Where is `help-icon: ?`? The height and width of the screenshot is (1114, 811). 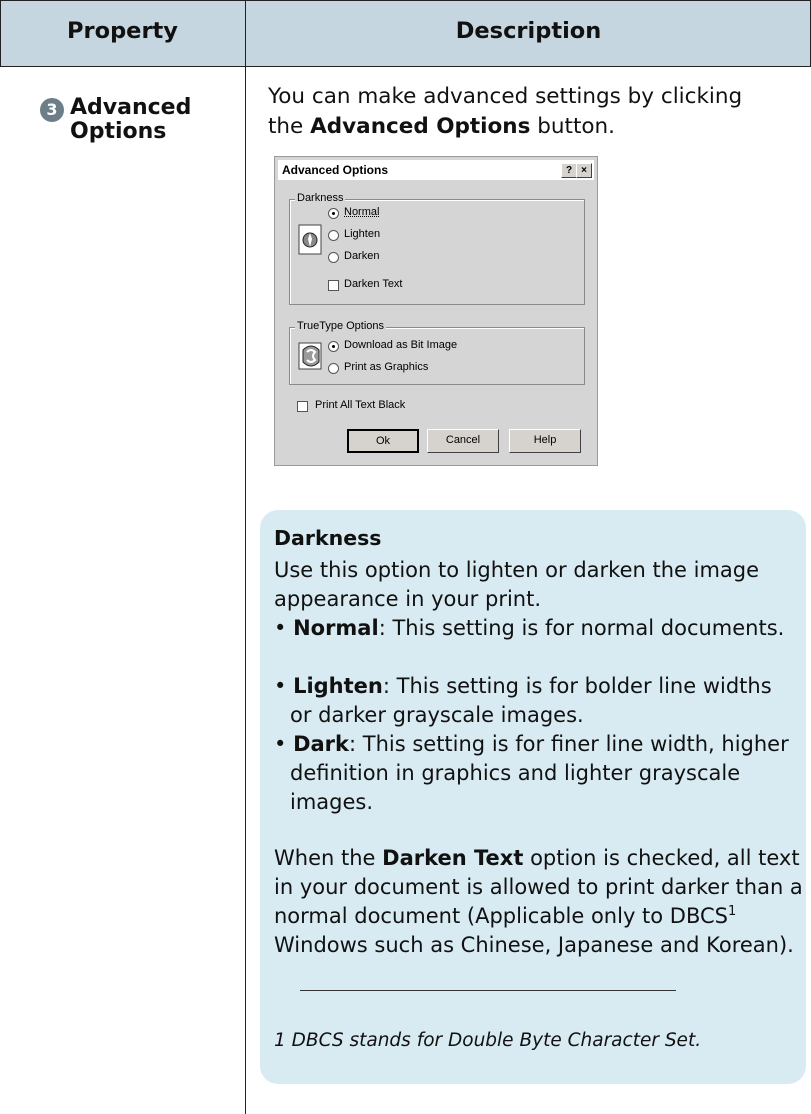
help-icon: ? is located at coordinates (569, 170).